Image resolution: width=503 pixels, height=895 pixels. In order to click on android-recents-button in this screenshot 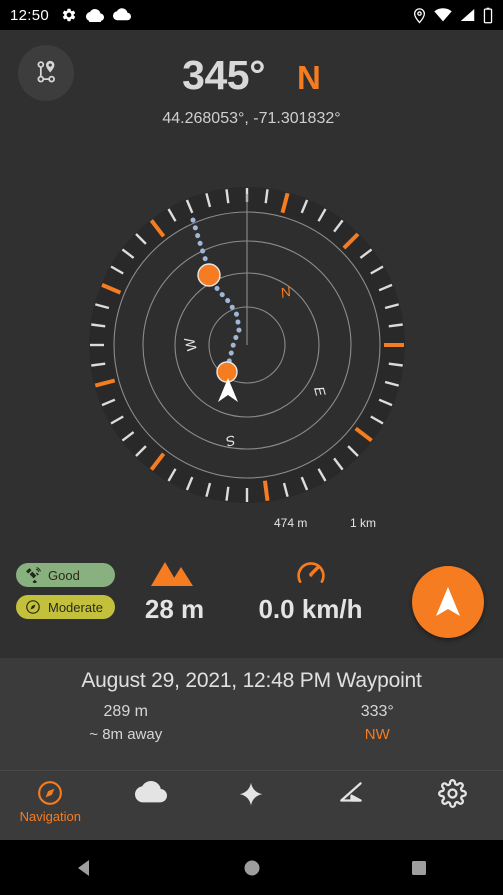, I will do `click(419, 868)`.